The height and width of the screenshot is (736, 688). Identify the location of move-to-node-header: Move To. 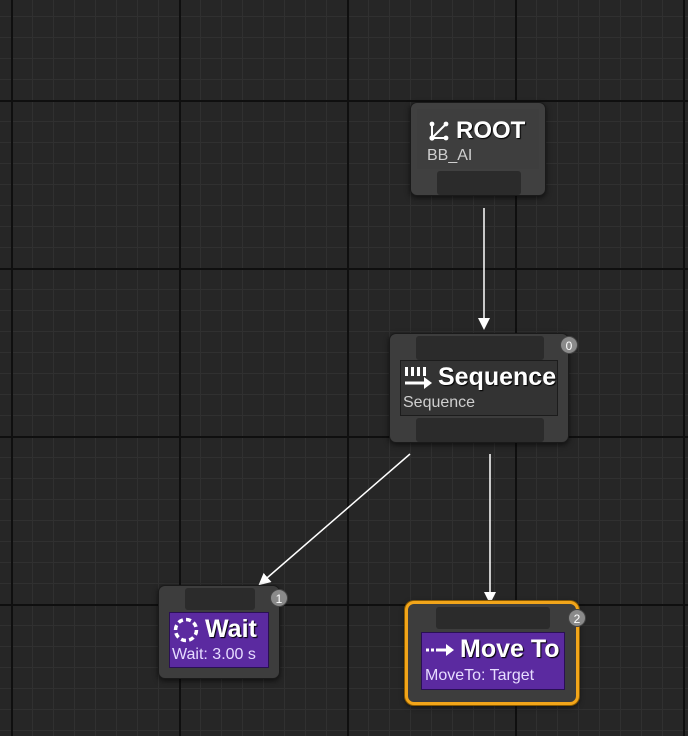
(494, 649).